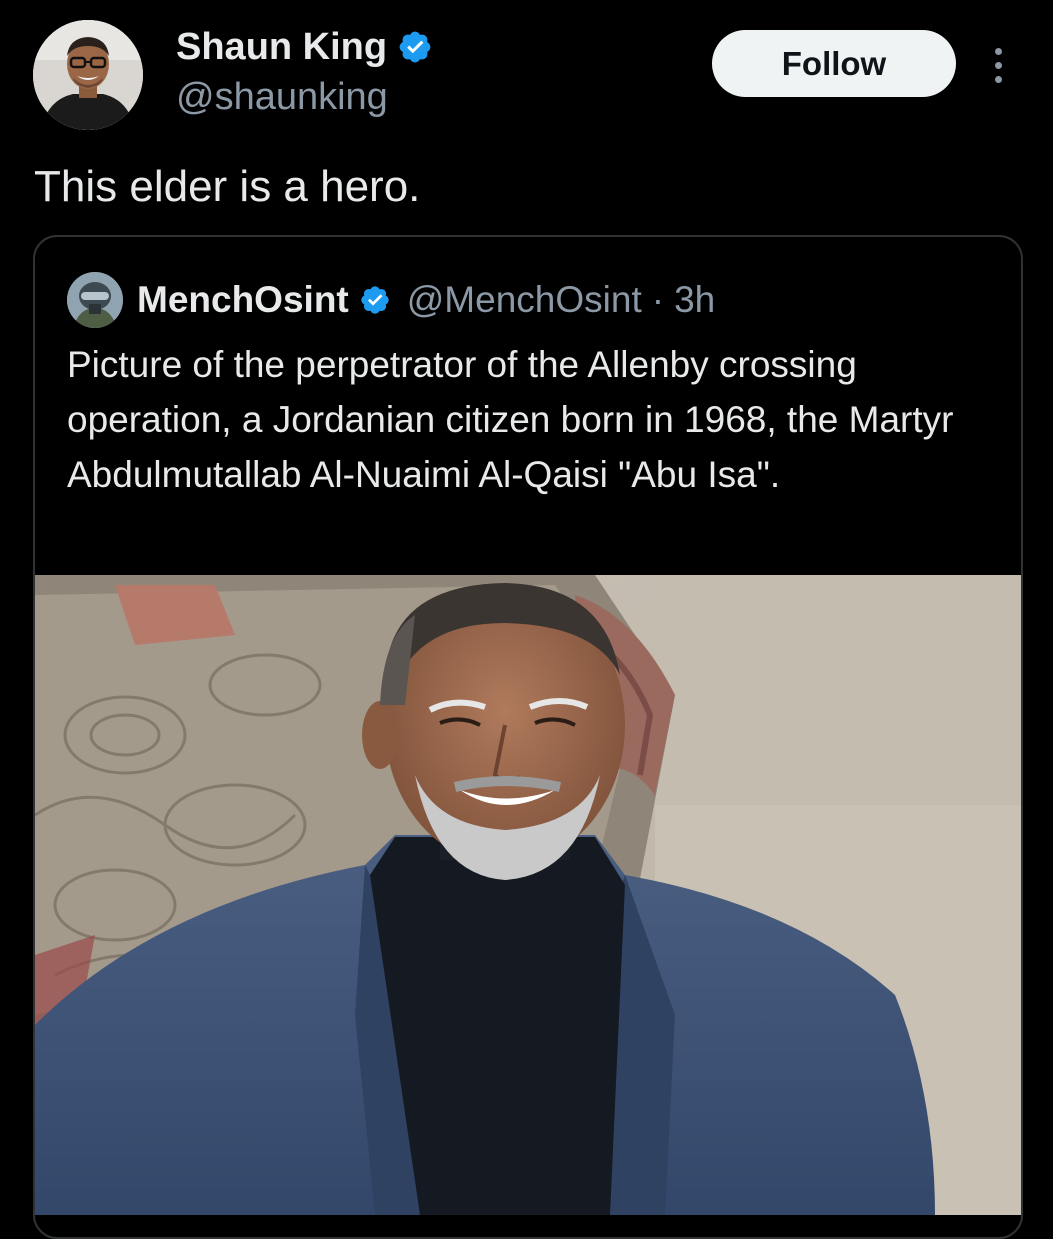  I want to click on quoted-author-name: MenchOsint, so click(243, 300).